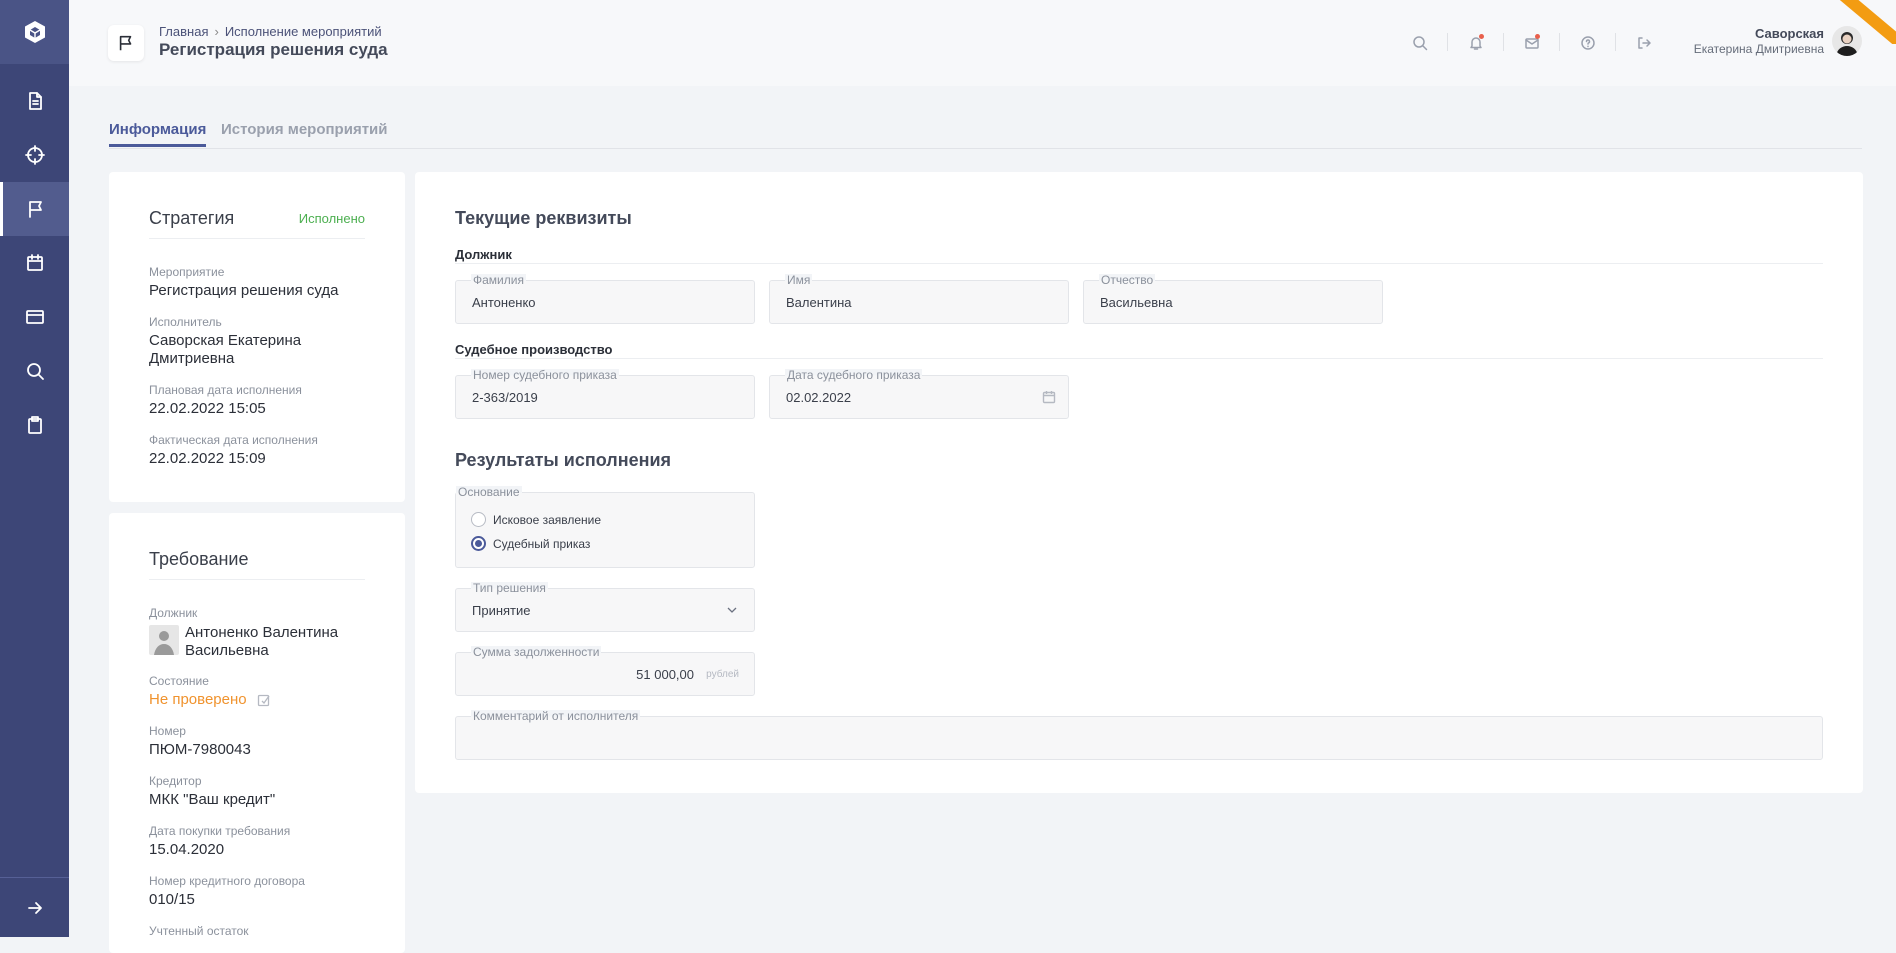  Describe the element at coordinates (199, 559) in the screenshot. I see `requirement-title: Требование` at that location.